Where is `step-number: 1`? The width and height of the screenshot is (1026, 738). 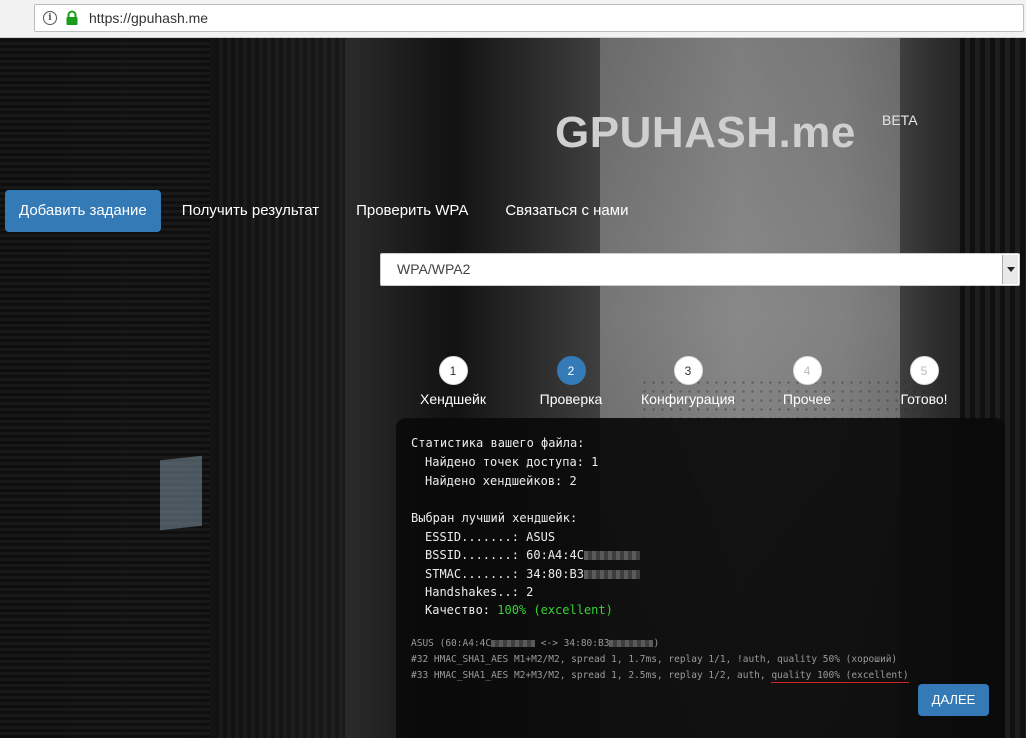 step-number: 1 is located at coordinates (453, 370).